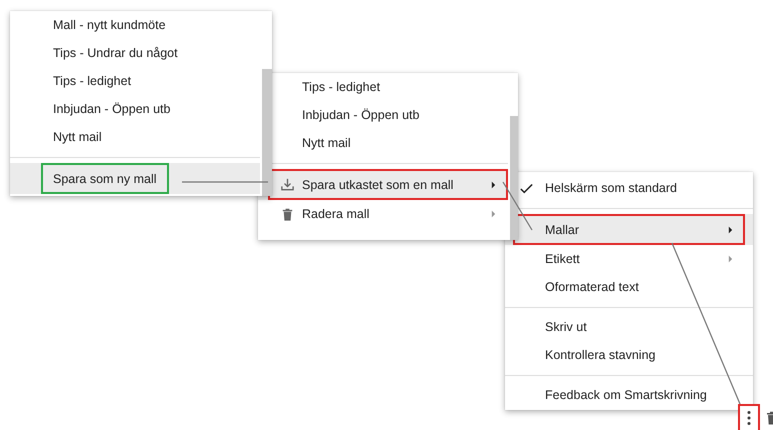 The image size is (773, 430). Describe the element at coordinates (629, 395) in the screenshot. I see `menu-item: Feedback om Smartskrivning` at that location.